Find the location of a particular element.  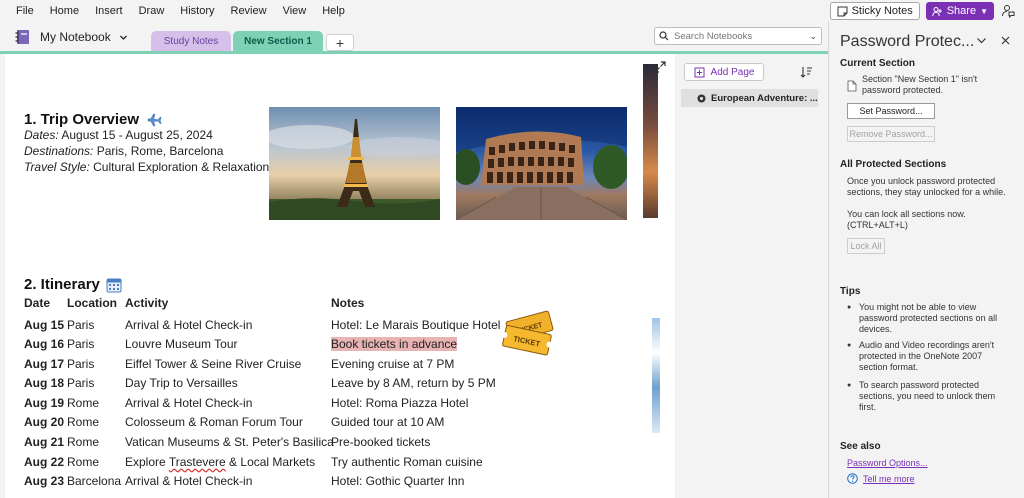

expand-icon is located at coordinates (660, 67).